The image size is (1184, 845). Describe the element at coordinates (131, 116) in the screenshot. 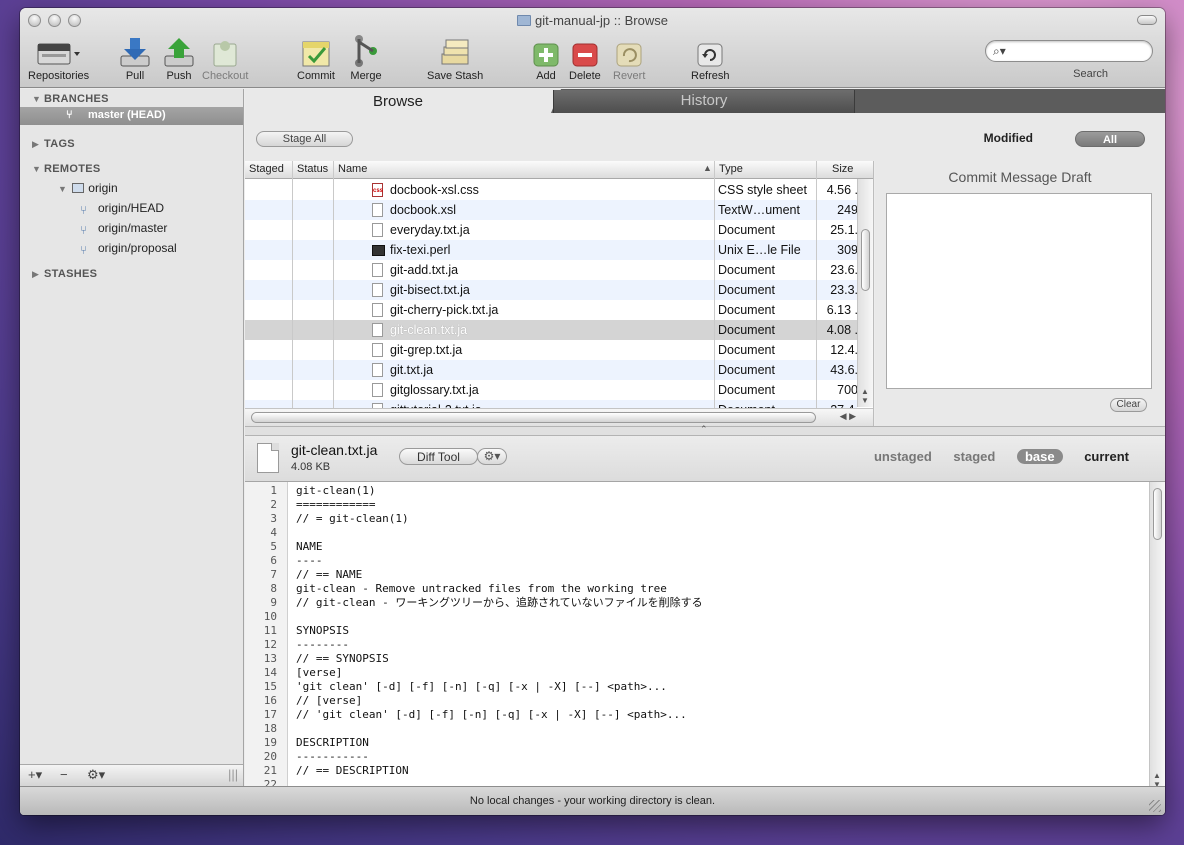

I see `sidebar-item-master: ⑂ master (HEAD)` at that location.